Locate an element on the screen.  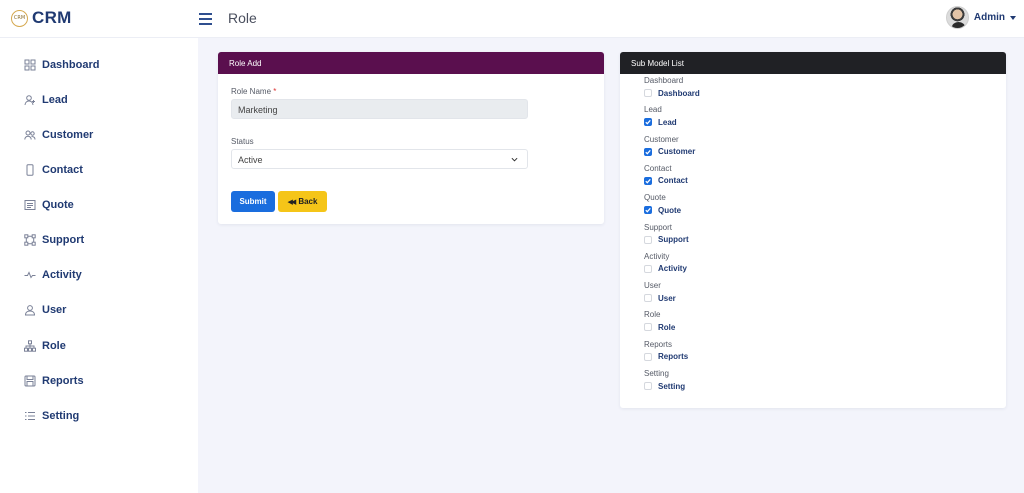
chevron-down-icon is located at coordinates (514, 159).